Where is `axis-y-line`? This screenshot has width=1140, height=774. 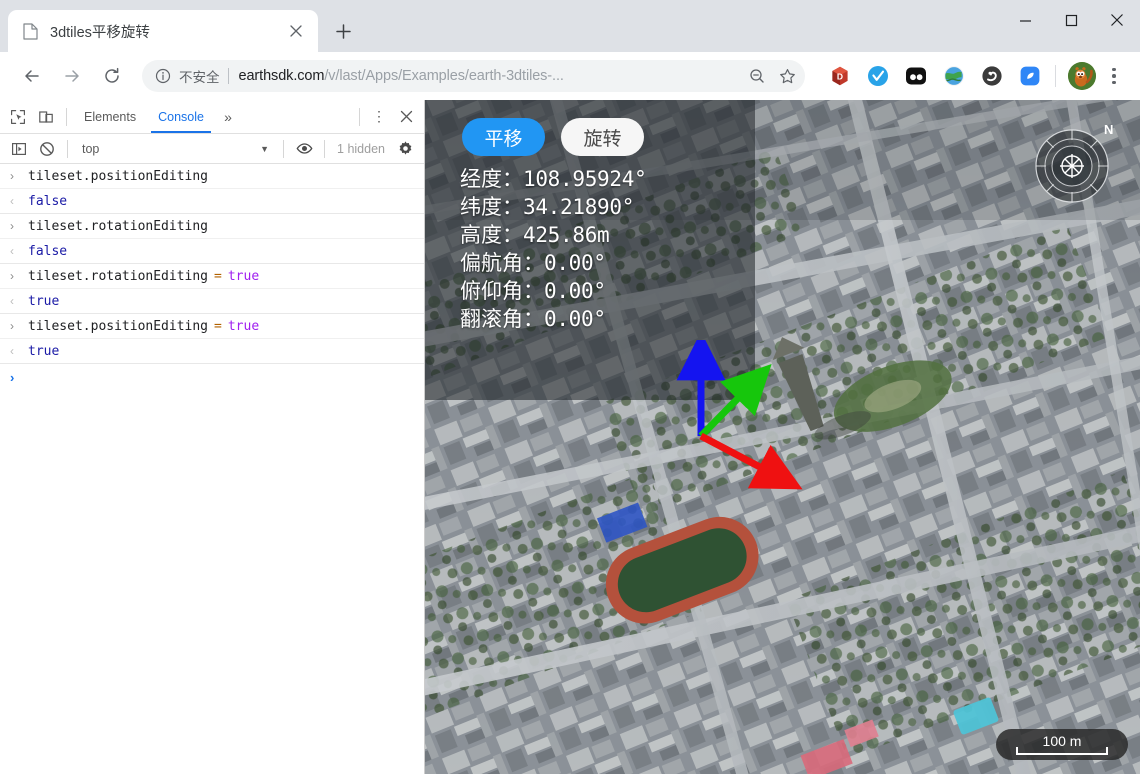
axis-y-line is located at coordinates (735, 401).